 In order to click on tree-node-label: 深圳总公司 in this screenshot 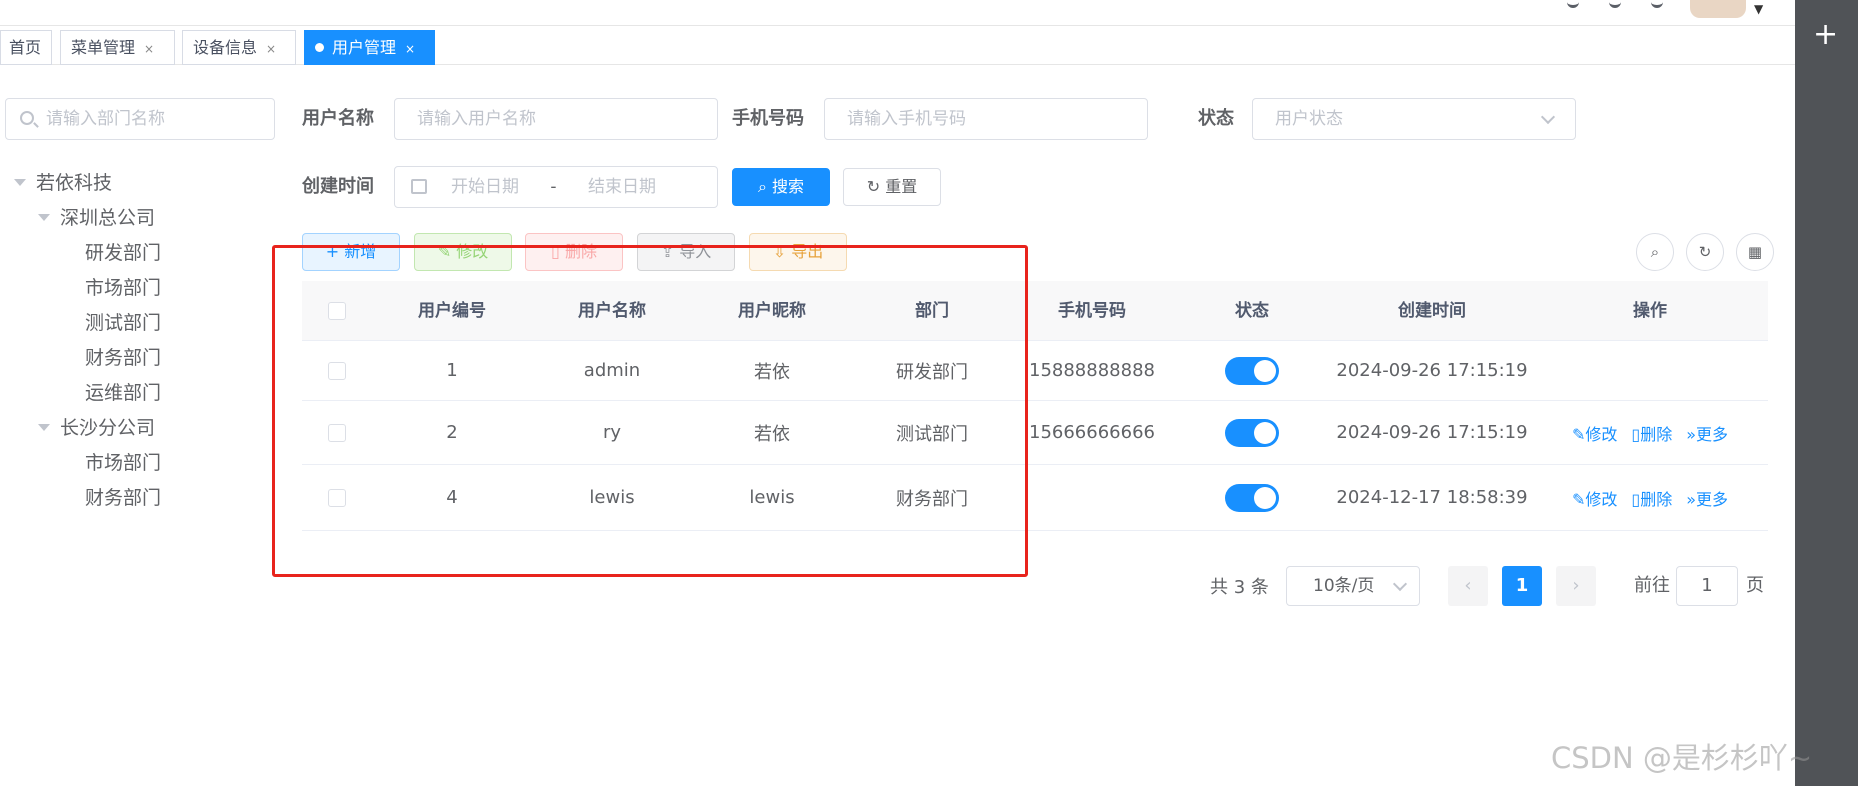, I will do `click(108, 218)`.